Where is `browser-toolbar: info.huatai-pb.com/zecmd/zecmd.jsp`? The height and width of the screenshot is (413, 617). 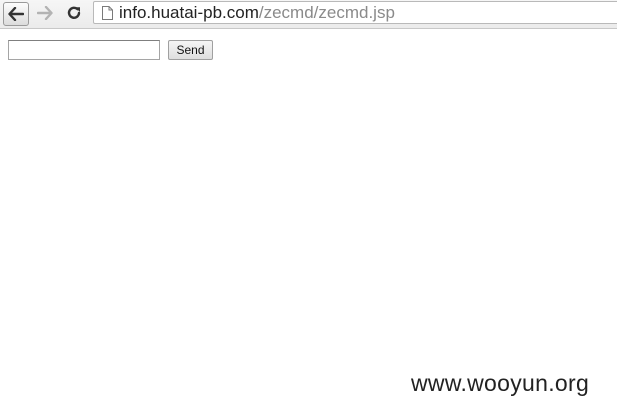
browser-toolbar: info.huatai-pb.com/zecmd/zecmd.jsp is located at coordinates (308, 14).